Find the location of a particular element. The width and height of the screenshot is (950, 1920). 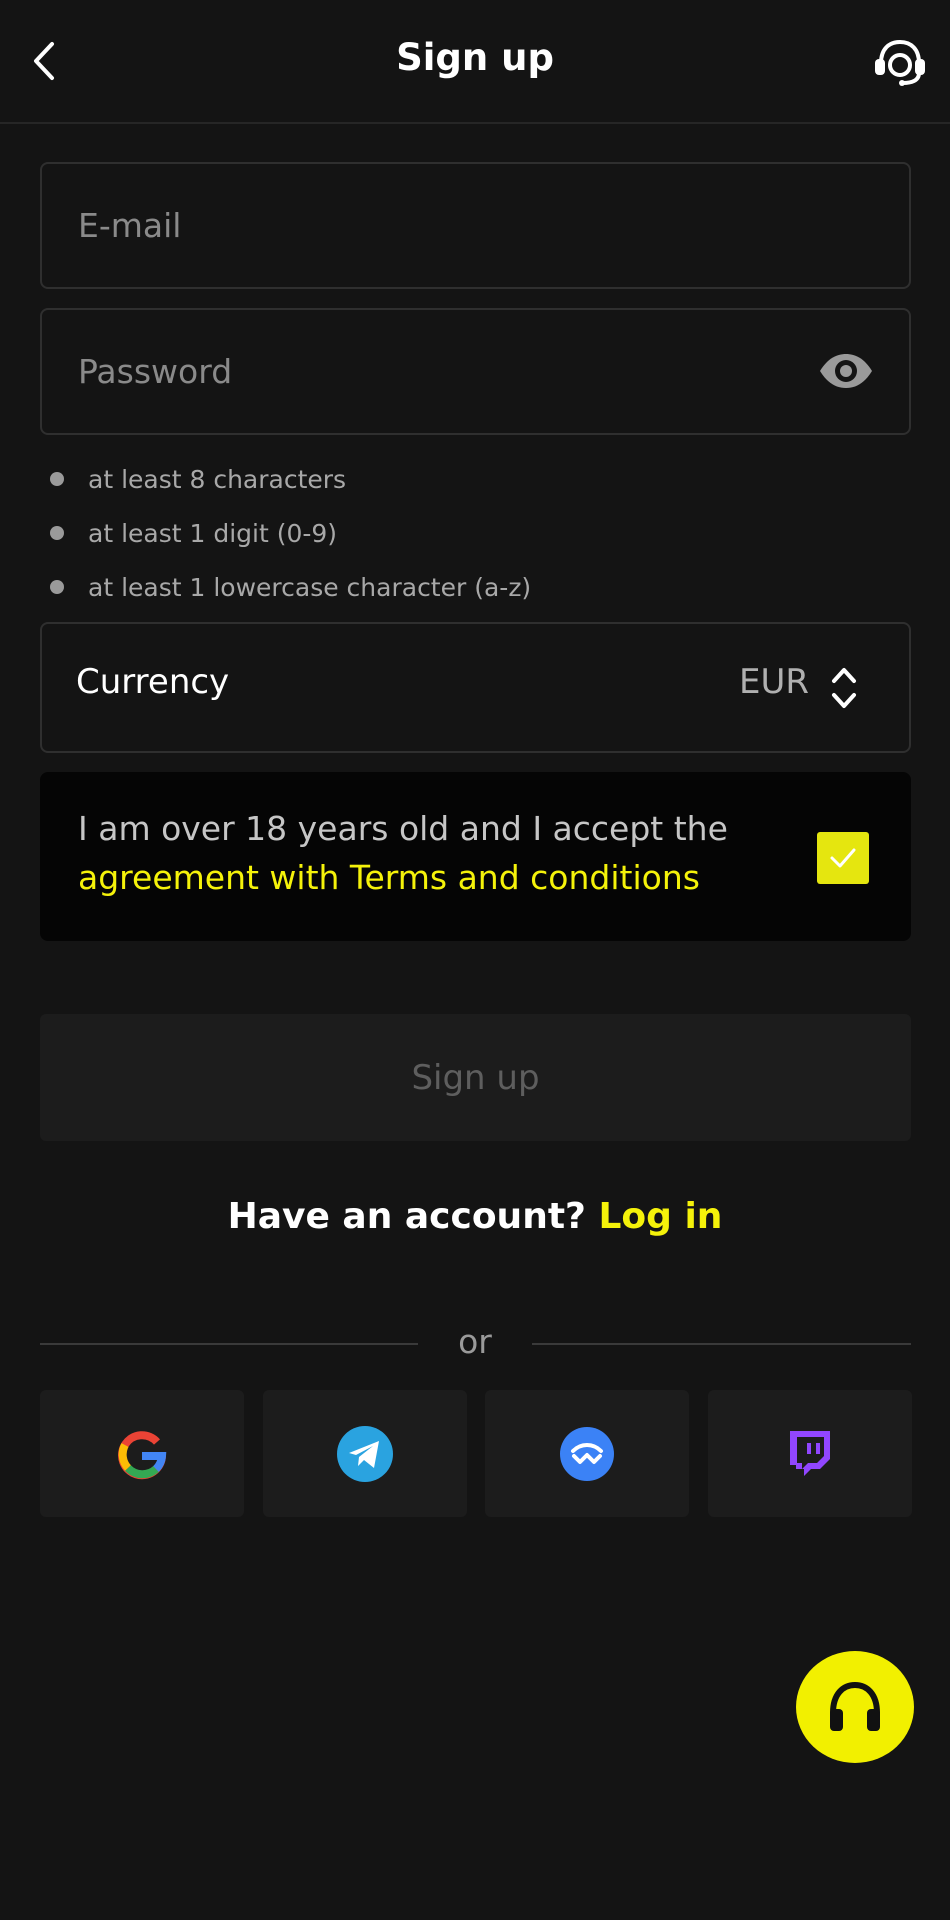

terms-statement: I am over 18 years old and I accept the is located at coordinates (403, 828).